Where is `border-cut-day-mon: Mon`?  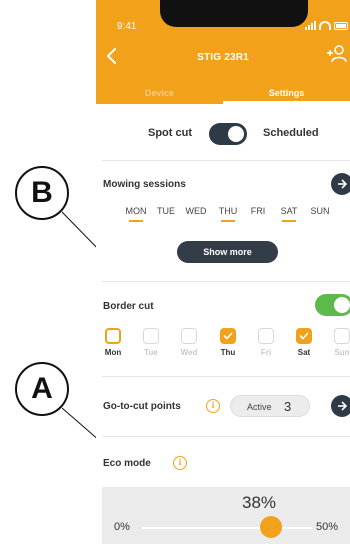
border-cut-day-mon: Mon is located at coordinates (114, 342).